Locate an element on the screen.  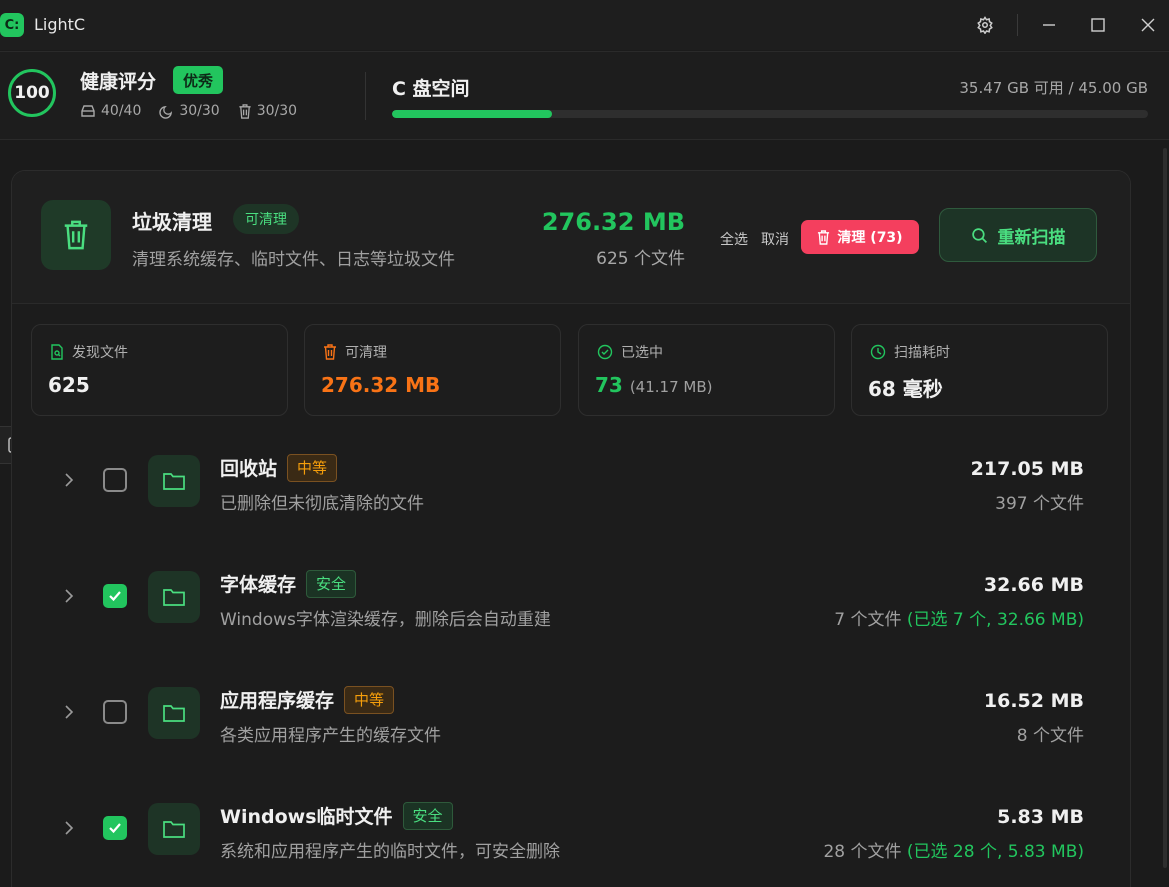
stat-scan-time: 扫描耗时 68 毫秒 is located at coordinates (979, 370).